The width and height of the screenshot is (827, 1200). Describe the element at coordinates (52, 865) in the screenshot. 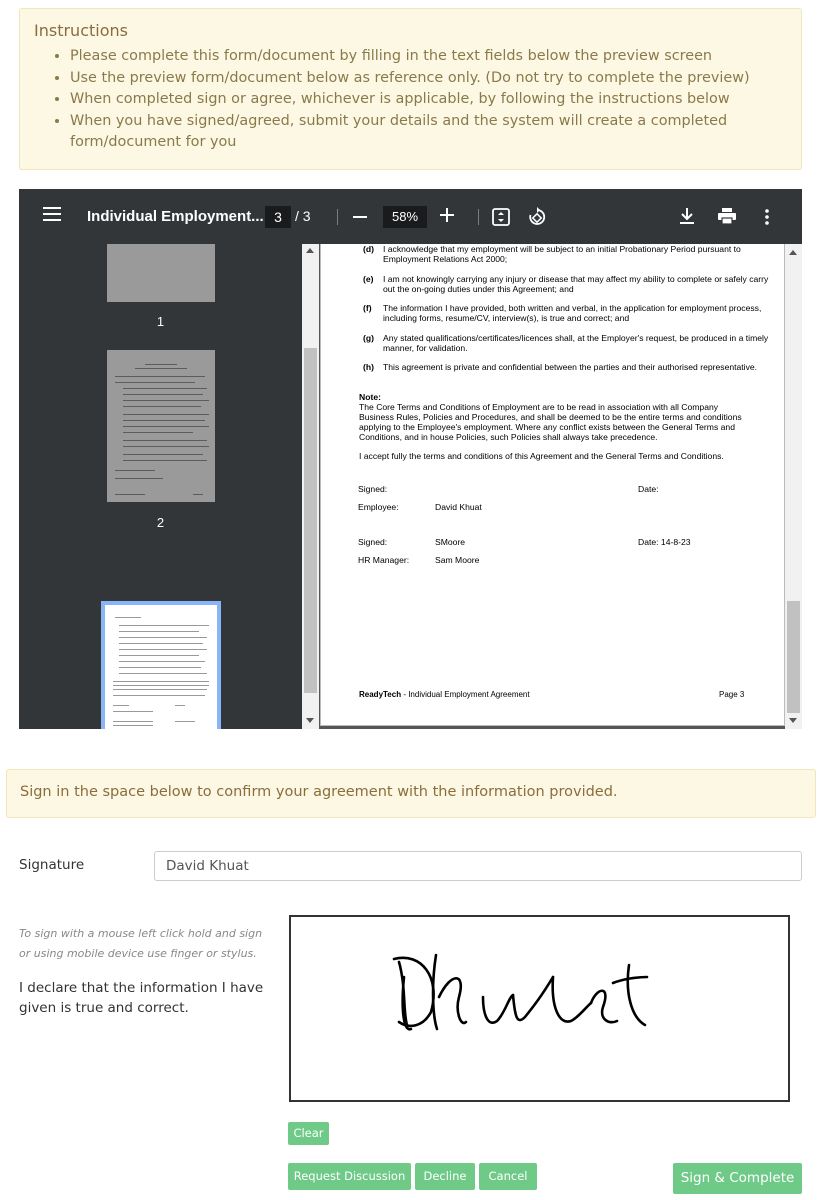

I see `signature-label: Signature` at that location.